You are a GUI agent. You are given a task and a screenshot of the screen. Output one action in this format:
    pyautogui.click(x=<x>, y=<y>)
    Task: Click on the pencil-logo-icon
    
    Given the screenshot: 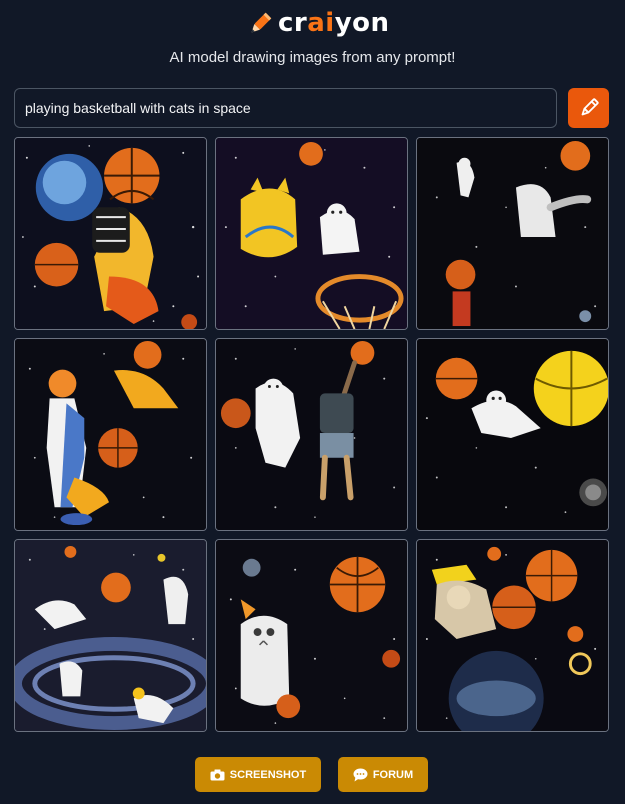 What is the action you would take?
    pyautogui.click(x=261, y=22)
    